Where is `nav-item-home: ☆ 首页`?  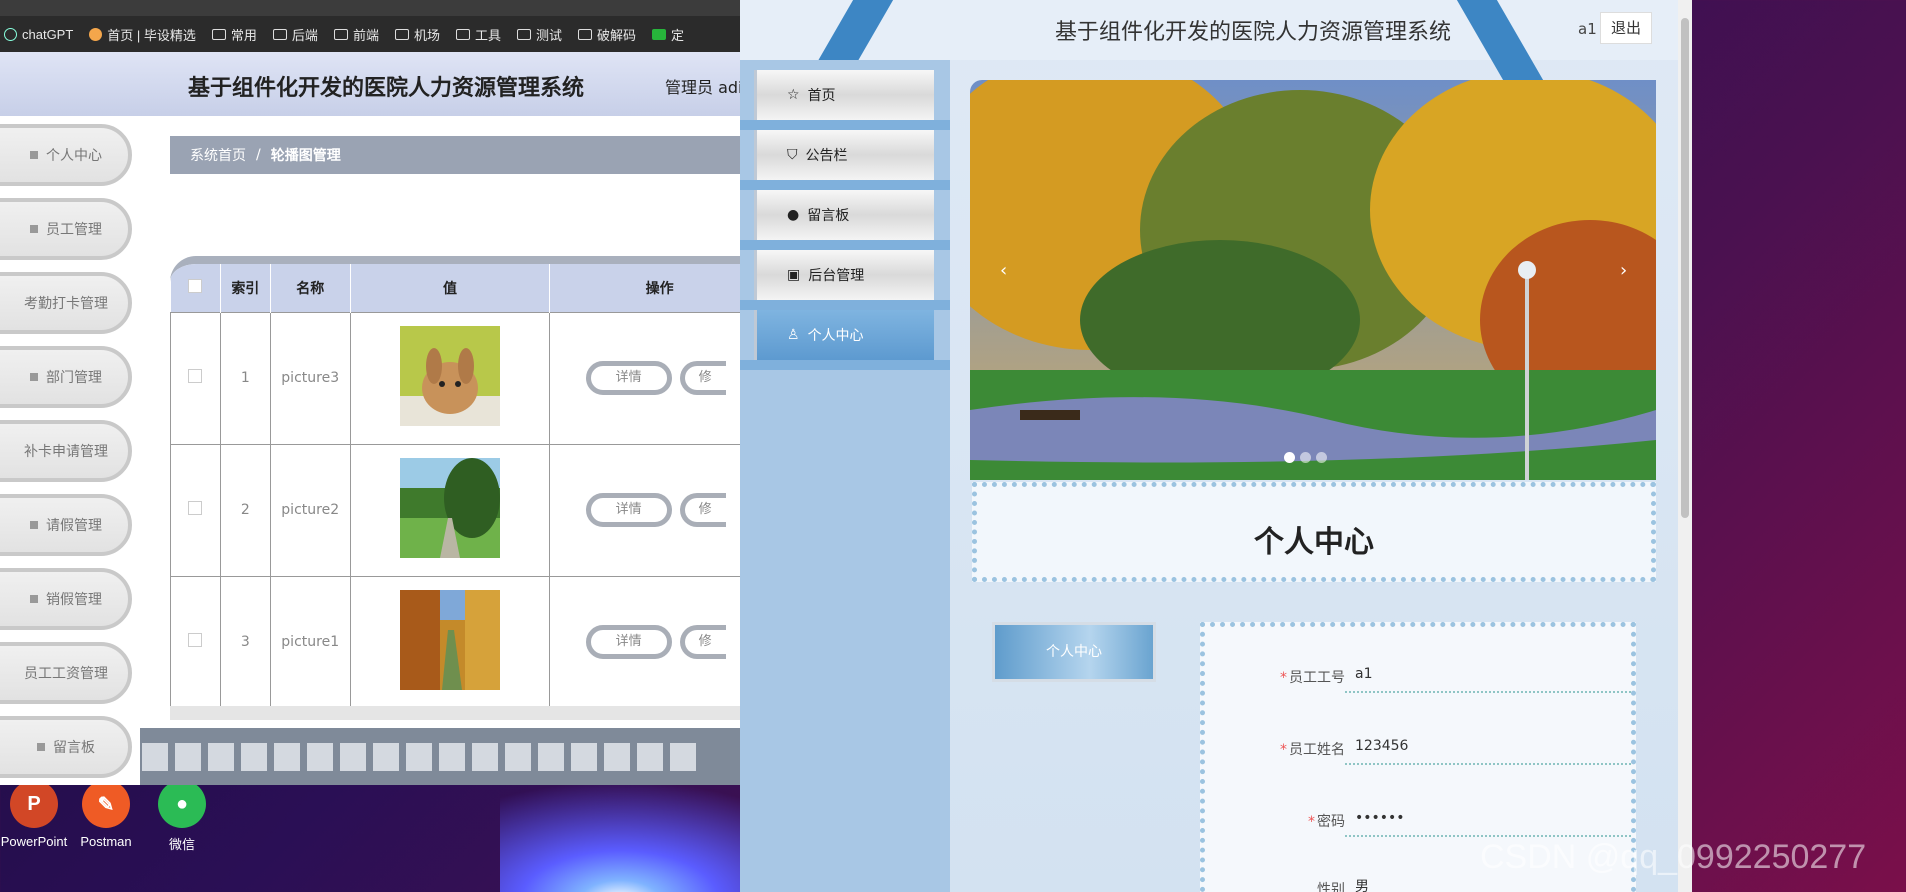 nav-item-home: ☆ 首页 is located at coordinates (844, 95).